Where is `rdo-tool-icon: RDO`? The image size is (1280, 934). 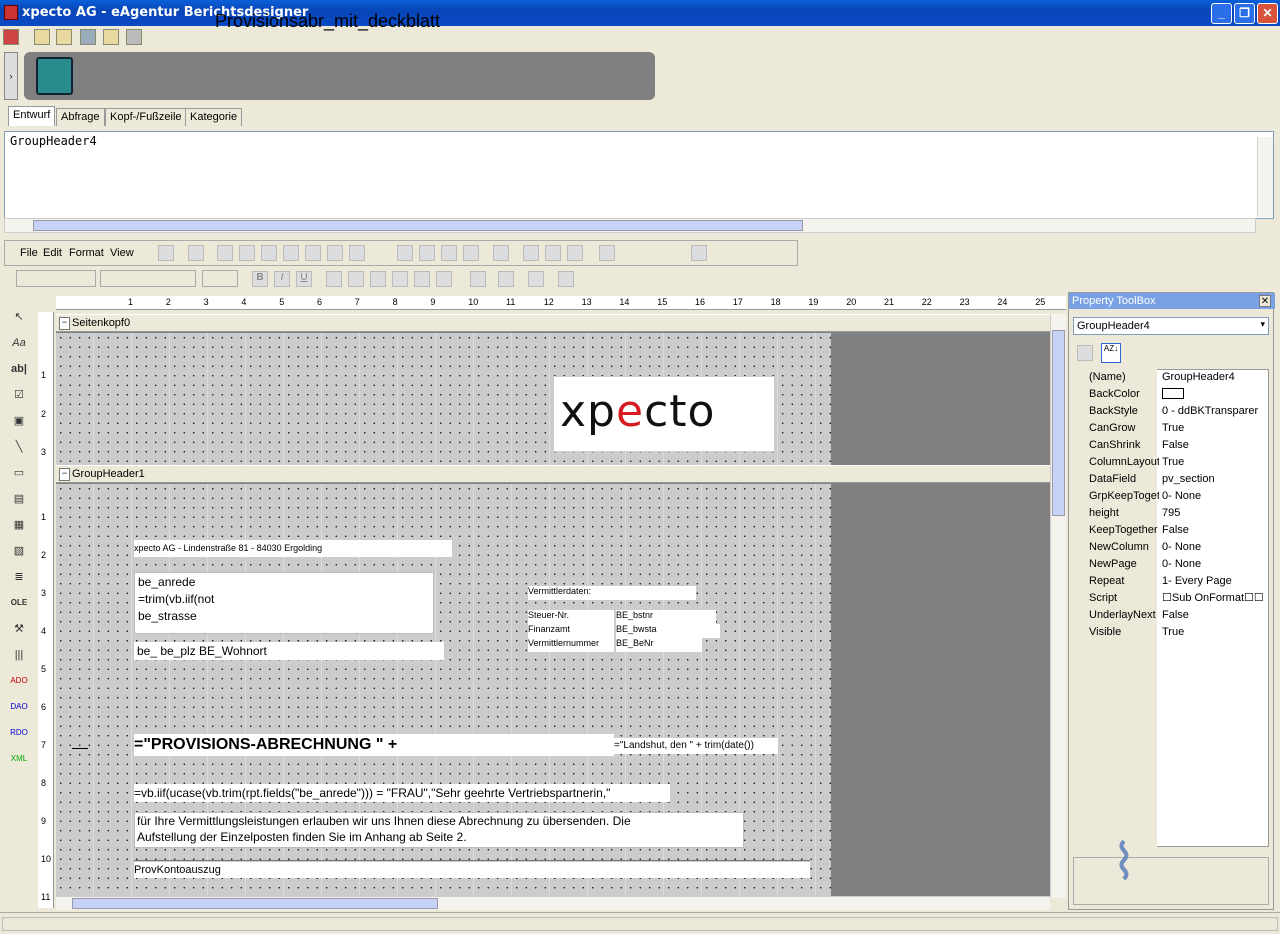 rdo-tool-icon: RDO is located at coordinates (19, 733).